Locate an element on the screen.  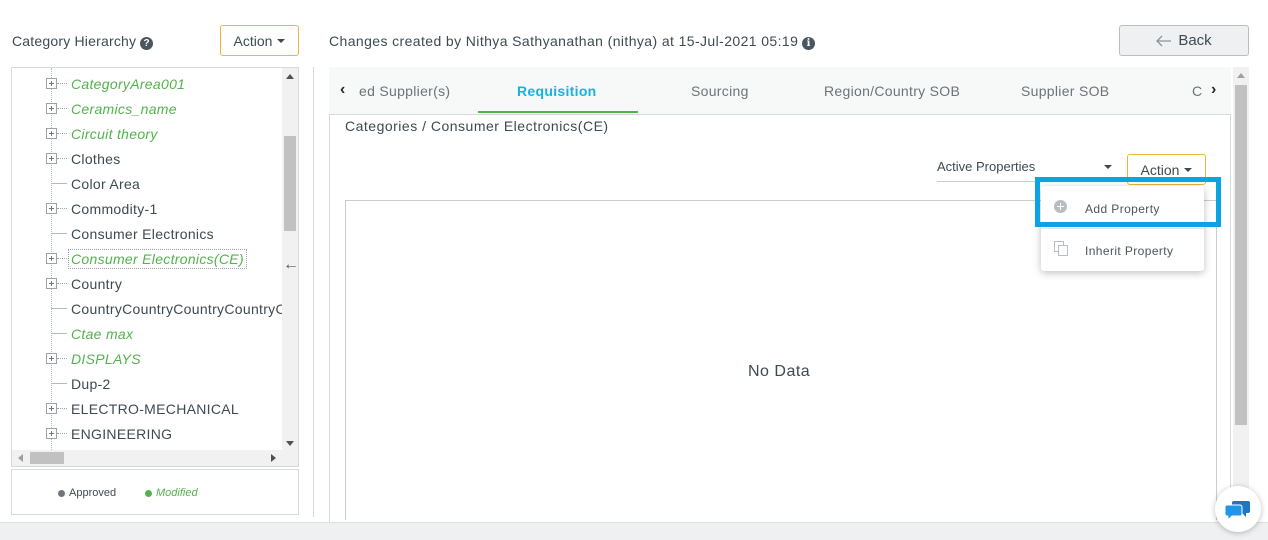
scroll-right-icon is located at coordinates (273, 458).